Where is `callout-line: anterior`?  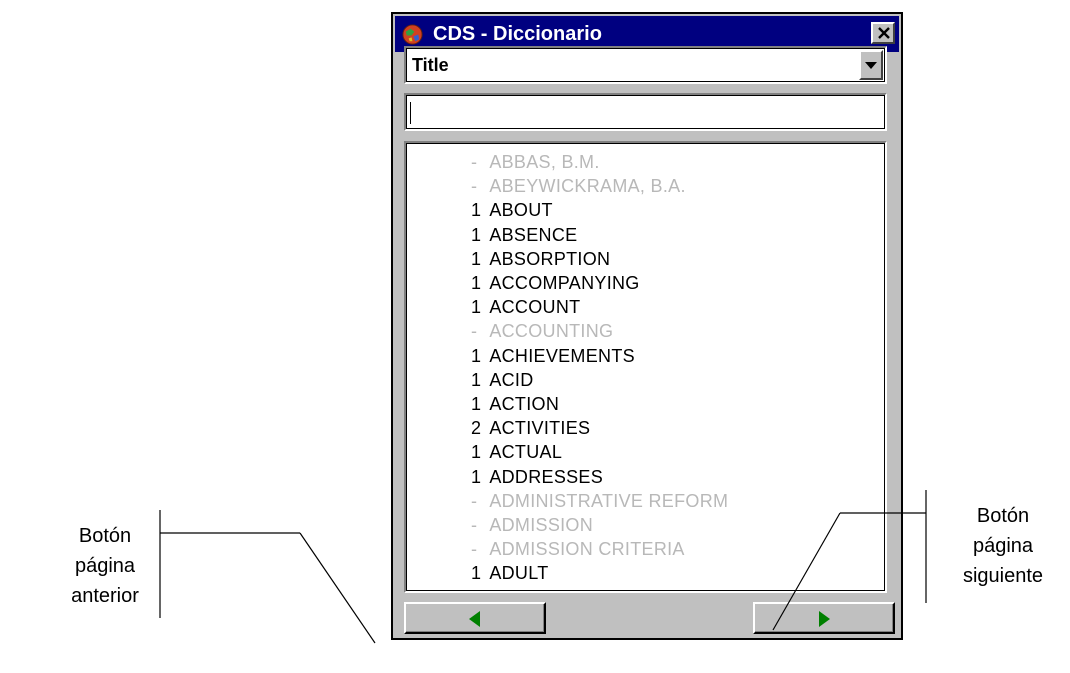
callout-line: anterior is located at coordinates (105, 596).